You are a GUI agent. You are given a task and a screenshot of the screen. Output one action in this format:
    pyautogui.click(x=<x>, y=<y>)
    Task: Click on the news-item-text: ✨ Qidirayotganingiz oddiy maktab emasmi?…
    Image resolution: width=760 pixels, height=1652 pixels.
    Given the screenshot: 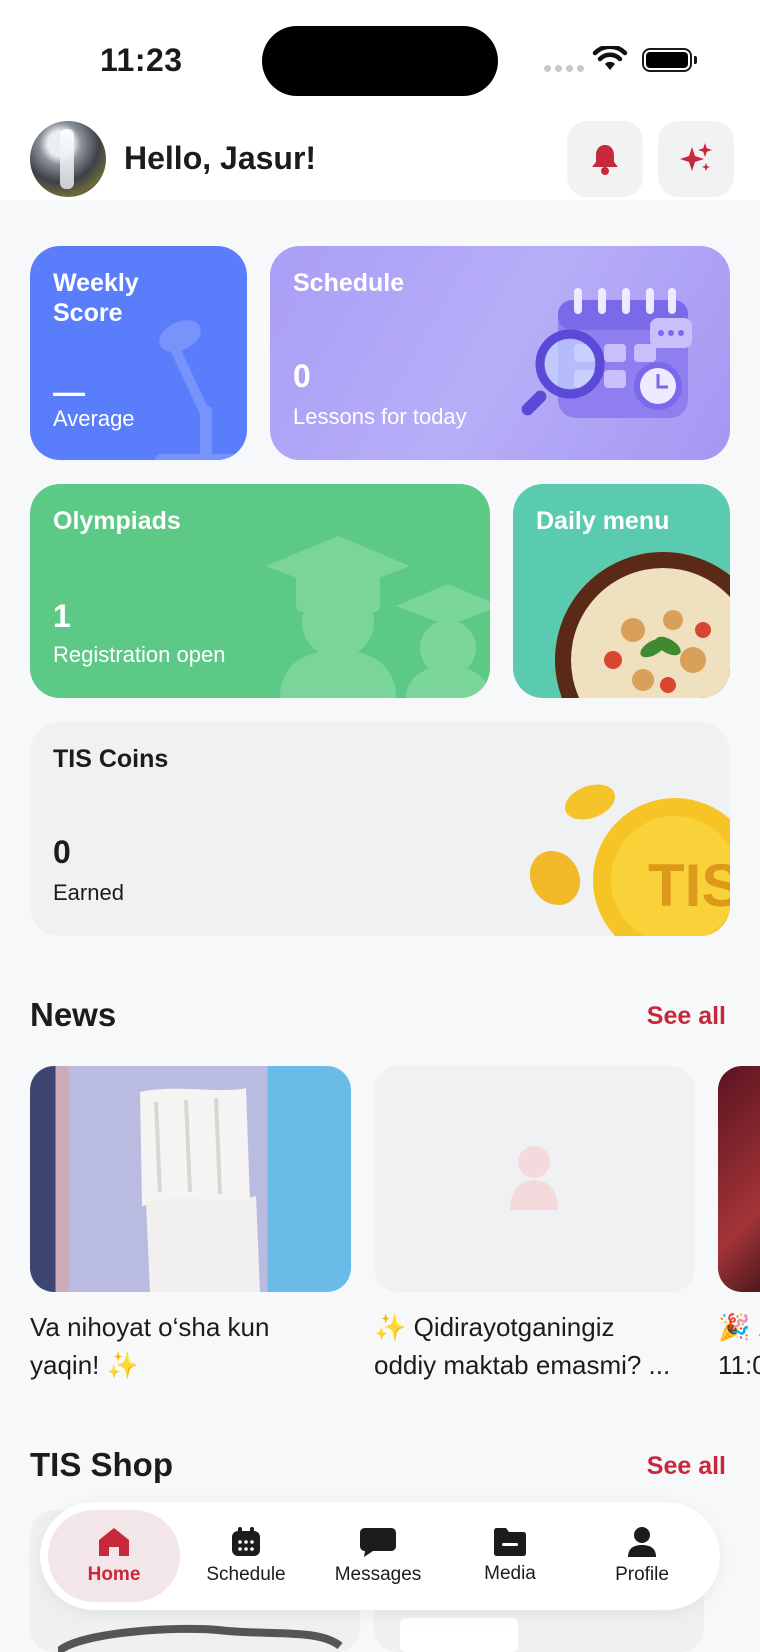 What is the action you would take?
    pyautogui.click(x=534, y=1346)
    